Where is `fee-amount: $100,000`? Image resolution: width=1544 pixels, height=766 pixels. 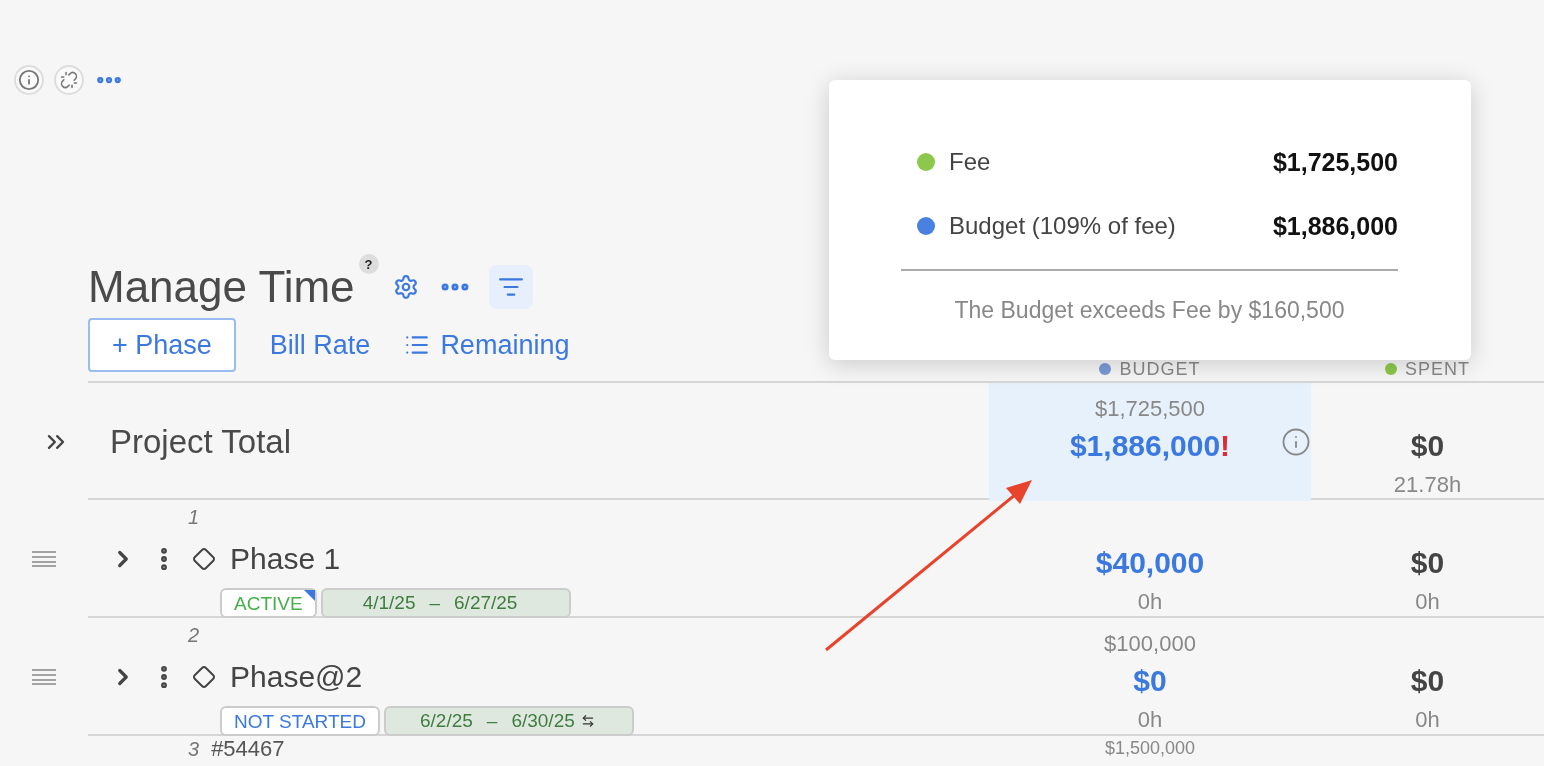 fee-amount: $100,000 is located at coordinates (1150, 644).